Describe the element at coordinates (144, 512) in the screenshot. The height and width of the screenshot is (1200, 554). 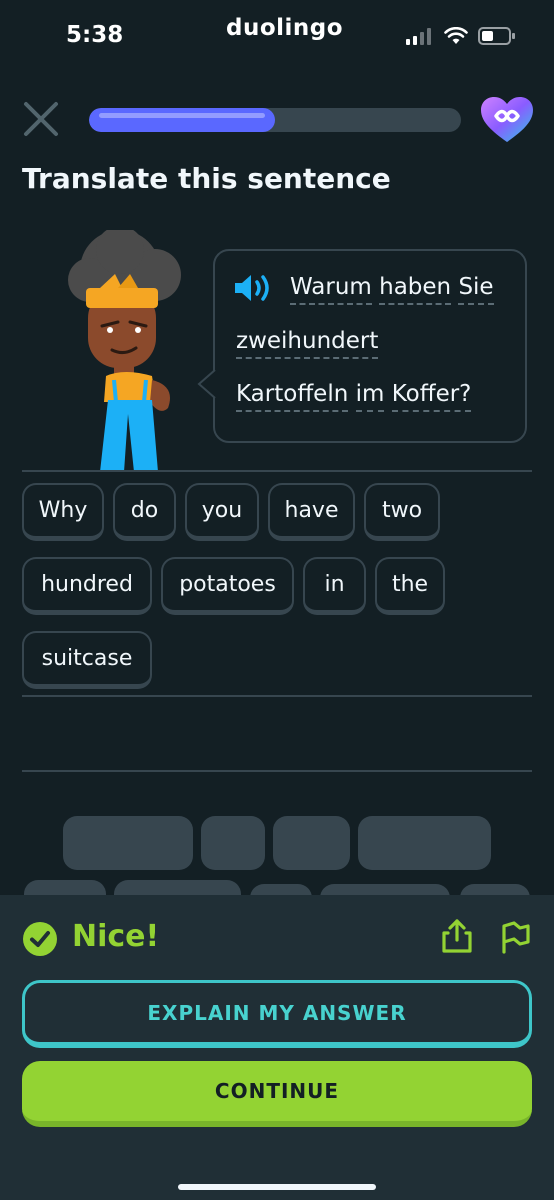
I see `answer-tile: do` at that location.